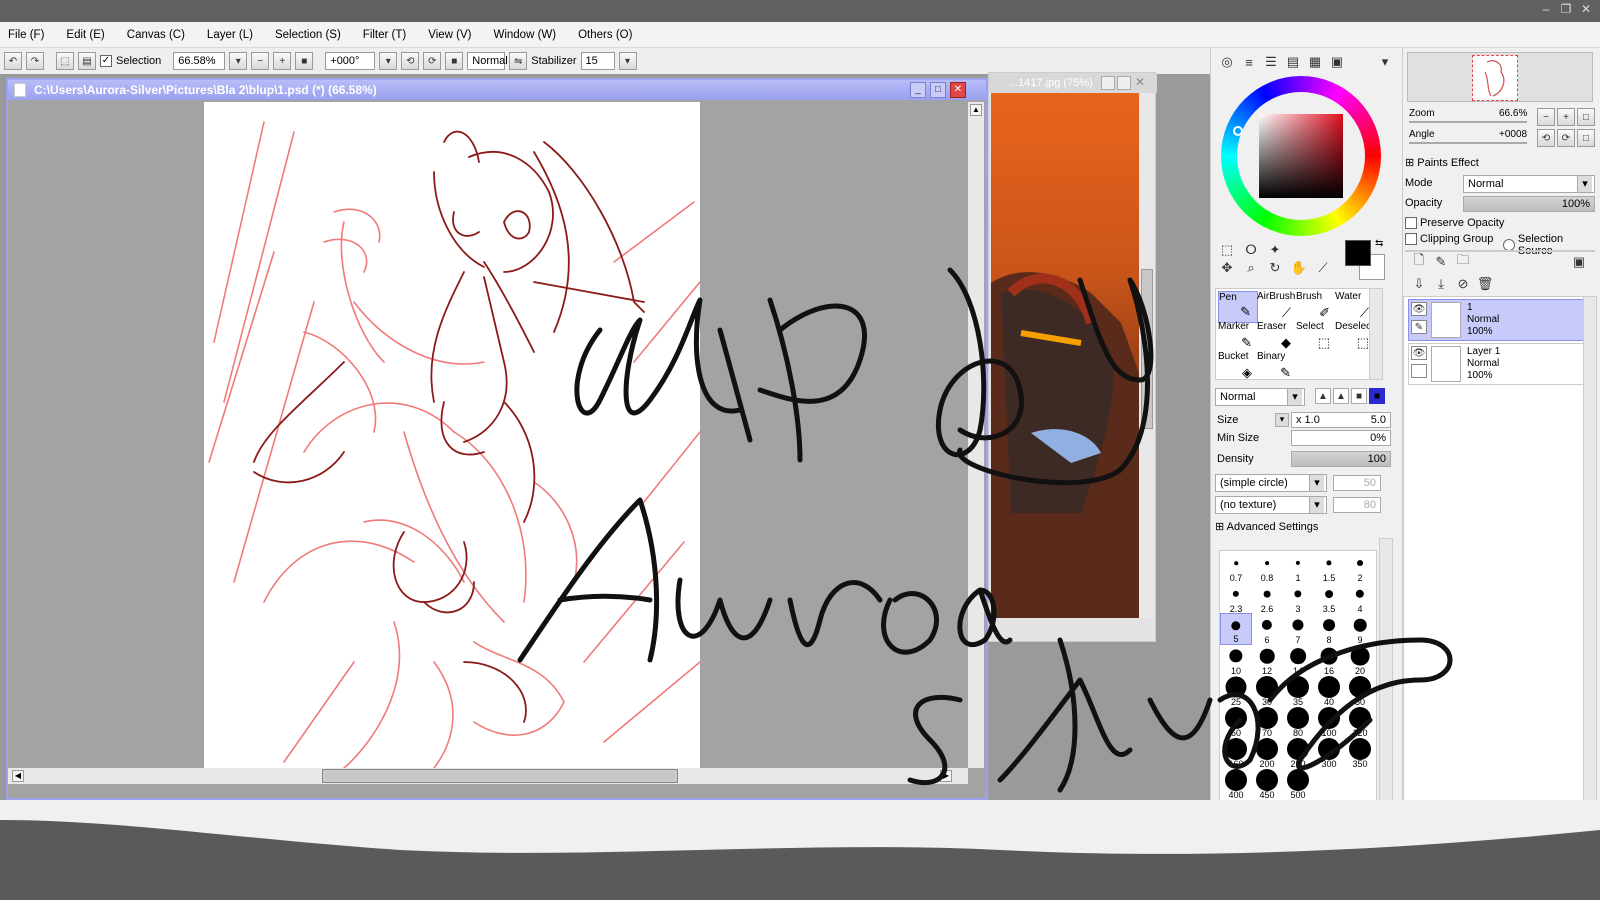 This screenshot has height=900, width=1600. What do you see at coordinates (1298, 722) in the screenshot?
I see `brush-size-80: 80` at bounding box center [1298, 722].